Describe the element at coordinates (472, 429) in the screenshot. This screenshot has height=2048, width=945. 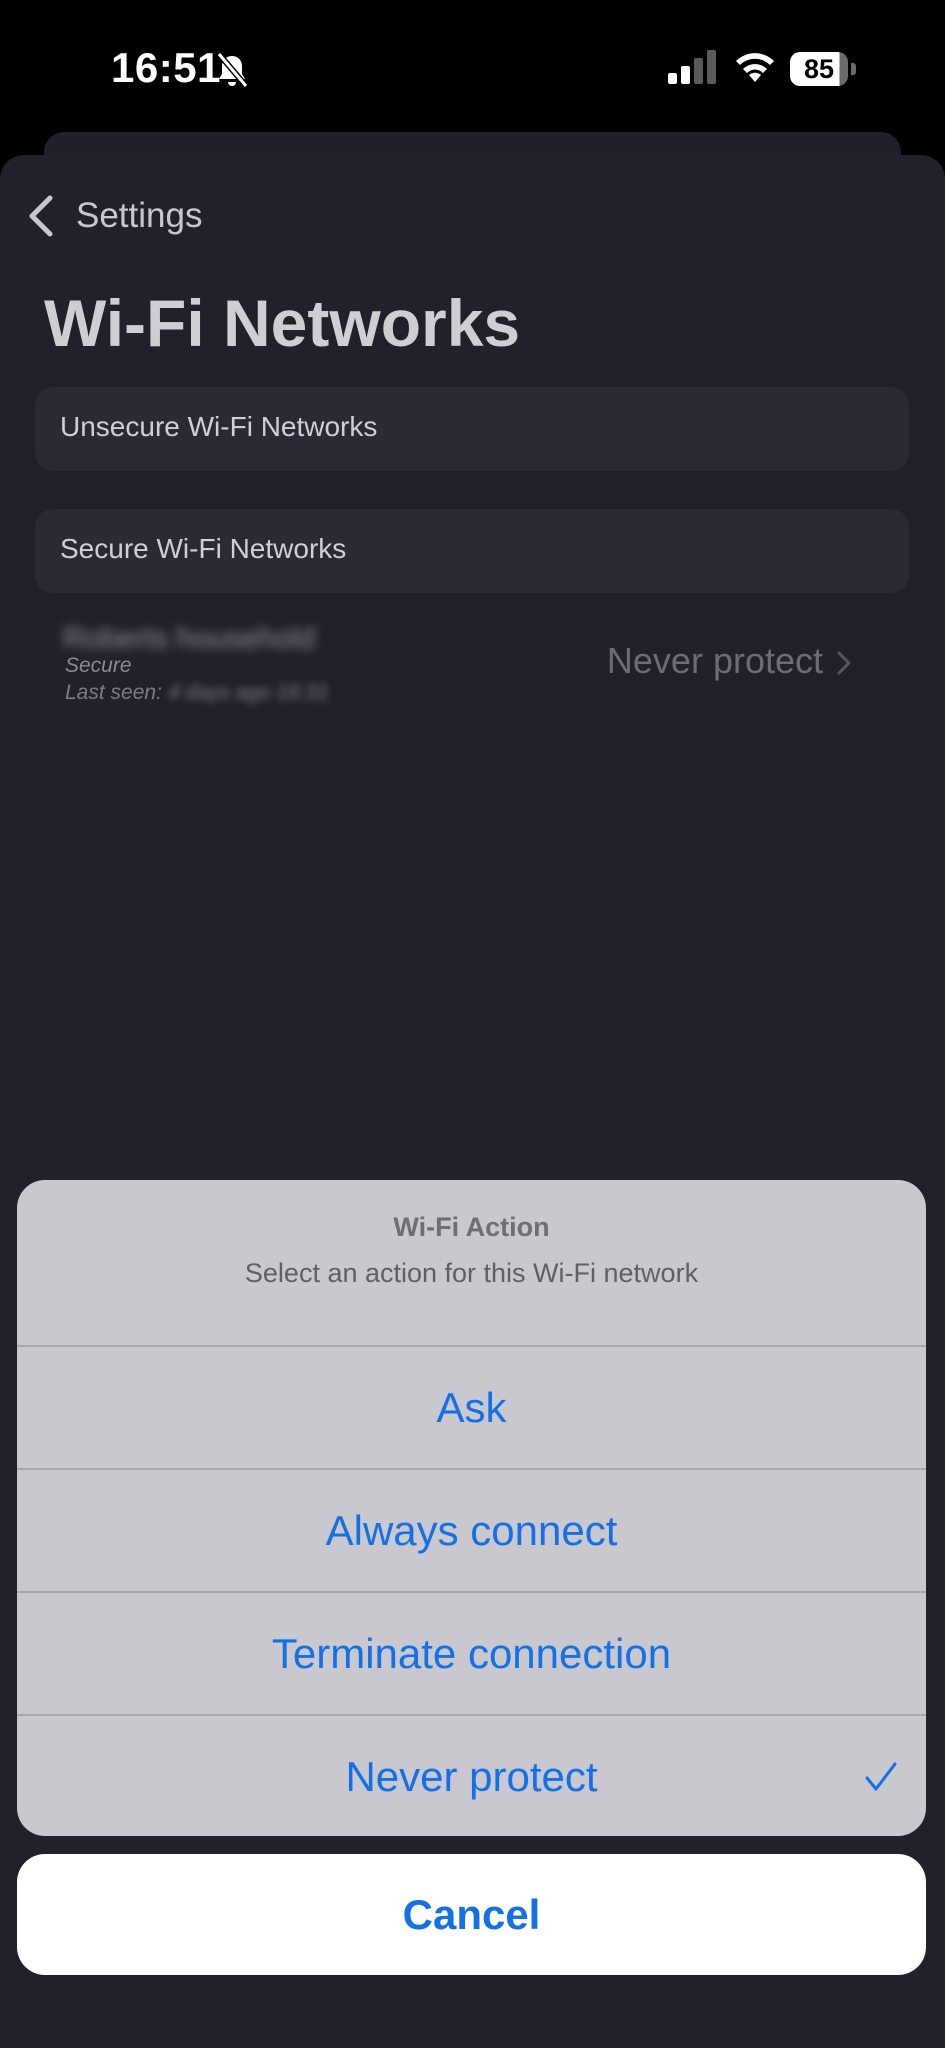
I see `unsecure-networks-section: Unsecure Wi-Fi Networks` at that location.